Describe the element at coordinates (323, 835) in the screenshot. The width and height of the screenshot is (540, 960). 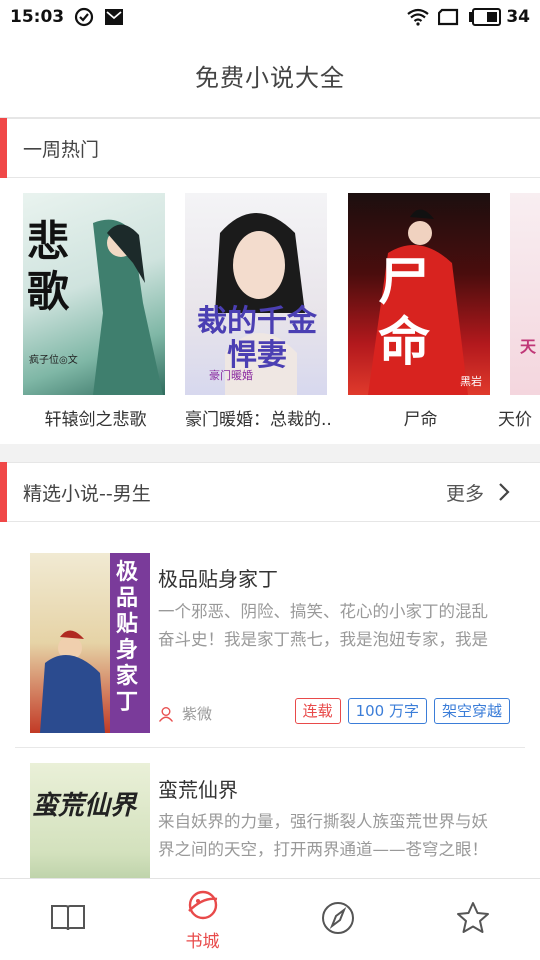
I see `book-description: 来自妖界的力量，强行撕裂人族蛮荒世界与妖界之间的天空，打开两界通道——苍穹之眼！` at that location.